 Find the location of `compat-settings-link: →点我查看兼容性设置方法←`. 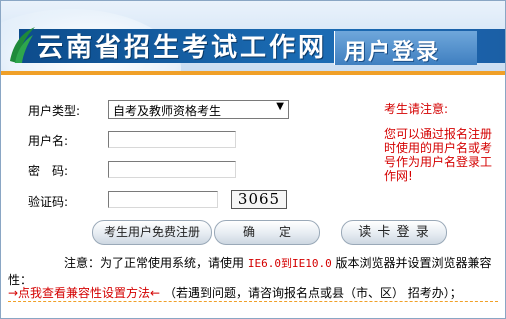

compat-settings-link: →点我查看兼容性设置方法← is located at coordinates (84, 293).